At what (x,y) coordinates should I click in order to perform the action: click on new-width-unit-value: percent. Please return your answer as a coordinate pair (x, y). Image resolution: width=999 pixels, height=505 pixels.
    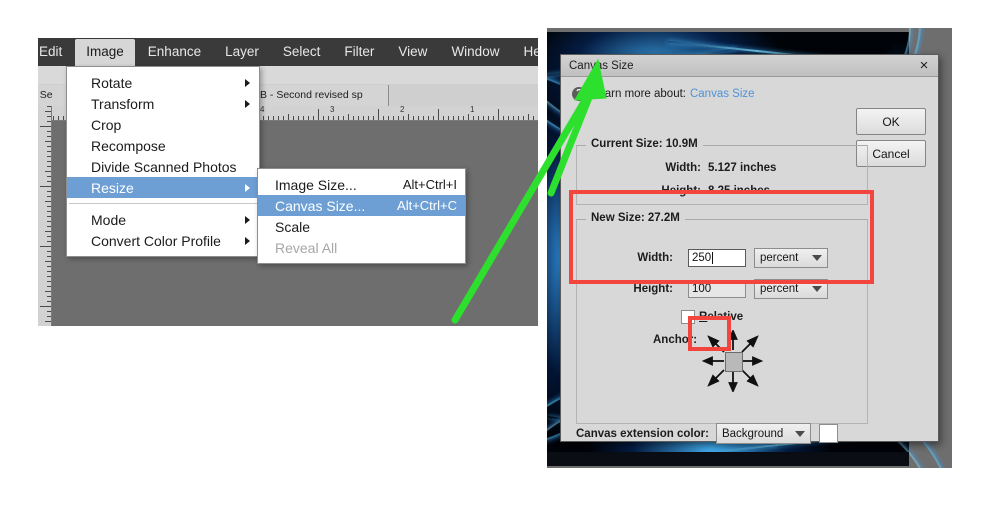
    Looking at the image, I should click on (779, 258).